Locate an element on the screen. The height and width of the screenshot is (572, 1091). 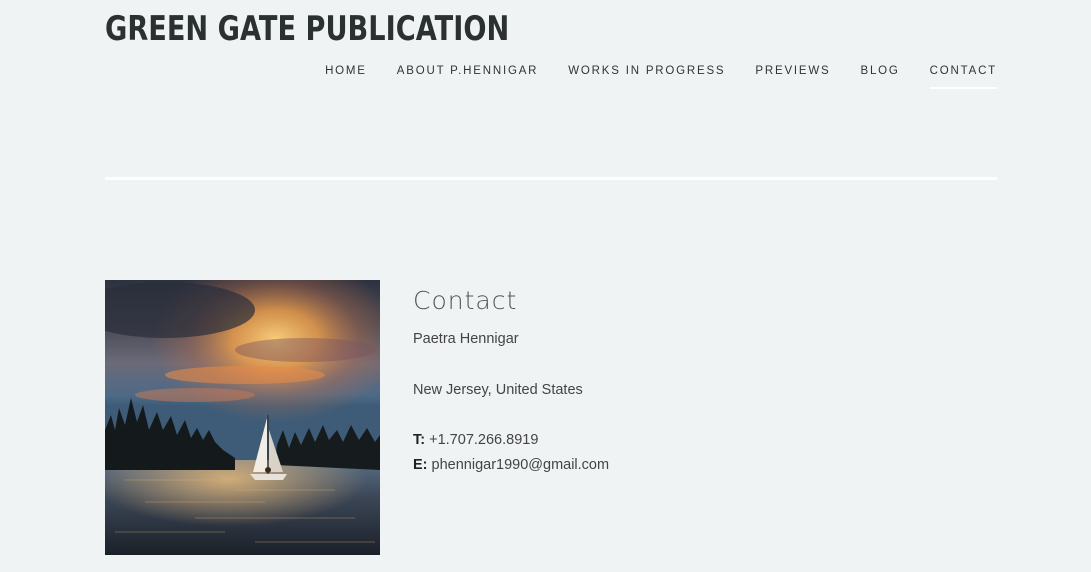
contact-phone-line: T: +1.707.266.8919 is located at coordinates (663, 440).